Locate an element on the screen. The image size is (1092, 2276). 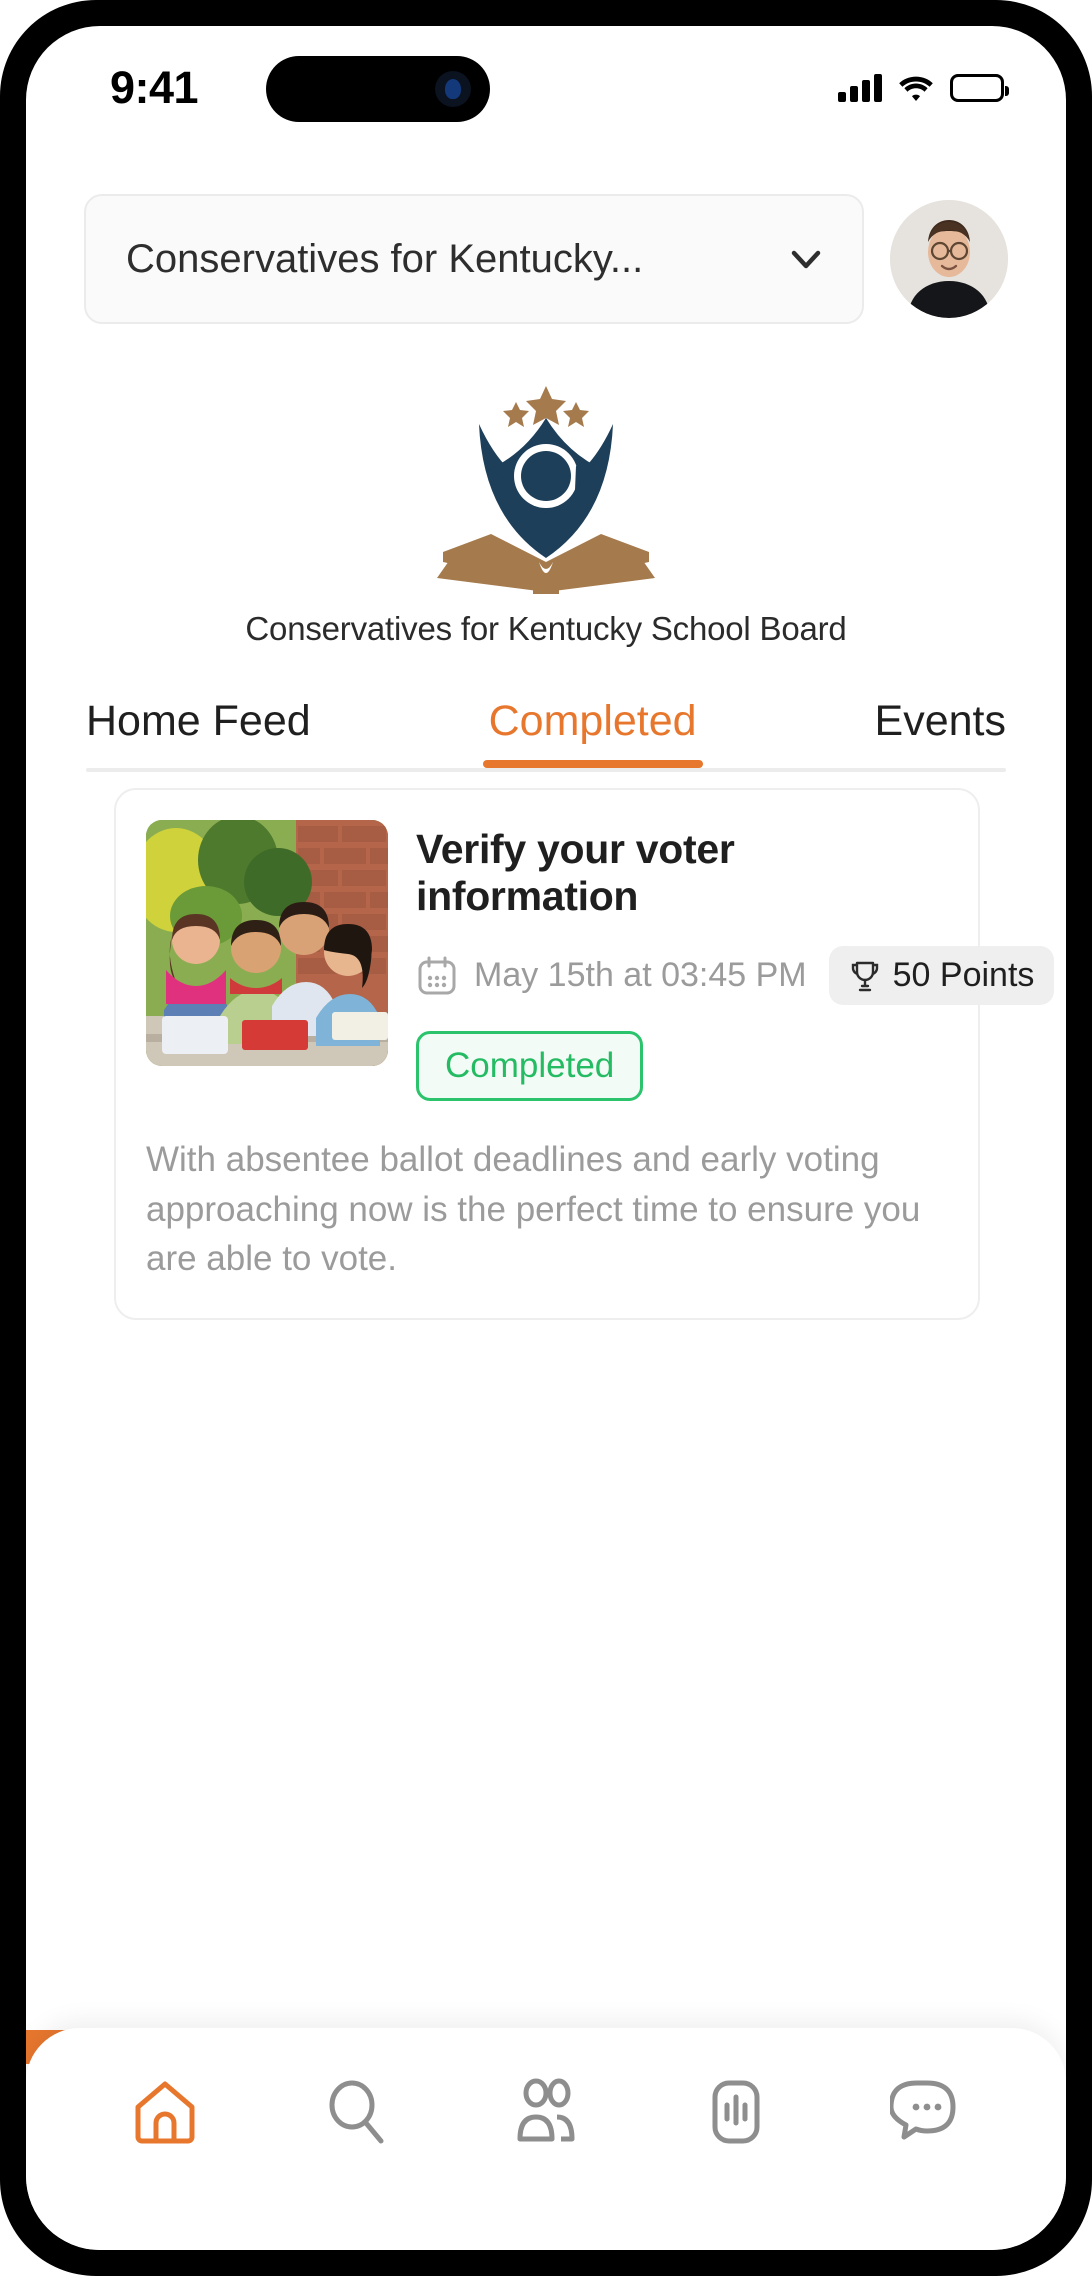
cellular-signal-icon is located at coordinates (860, 88).